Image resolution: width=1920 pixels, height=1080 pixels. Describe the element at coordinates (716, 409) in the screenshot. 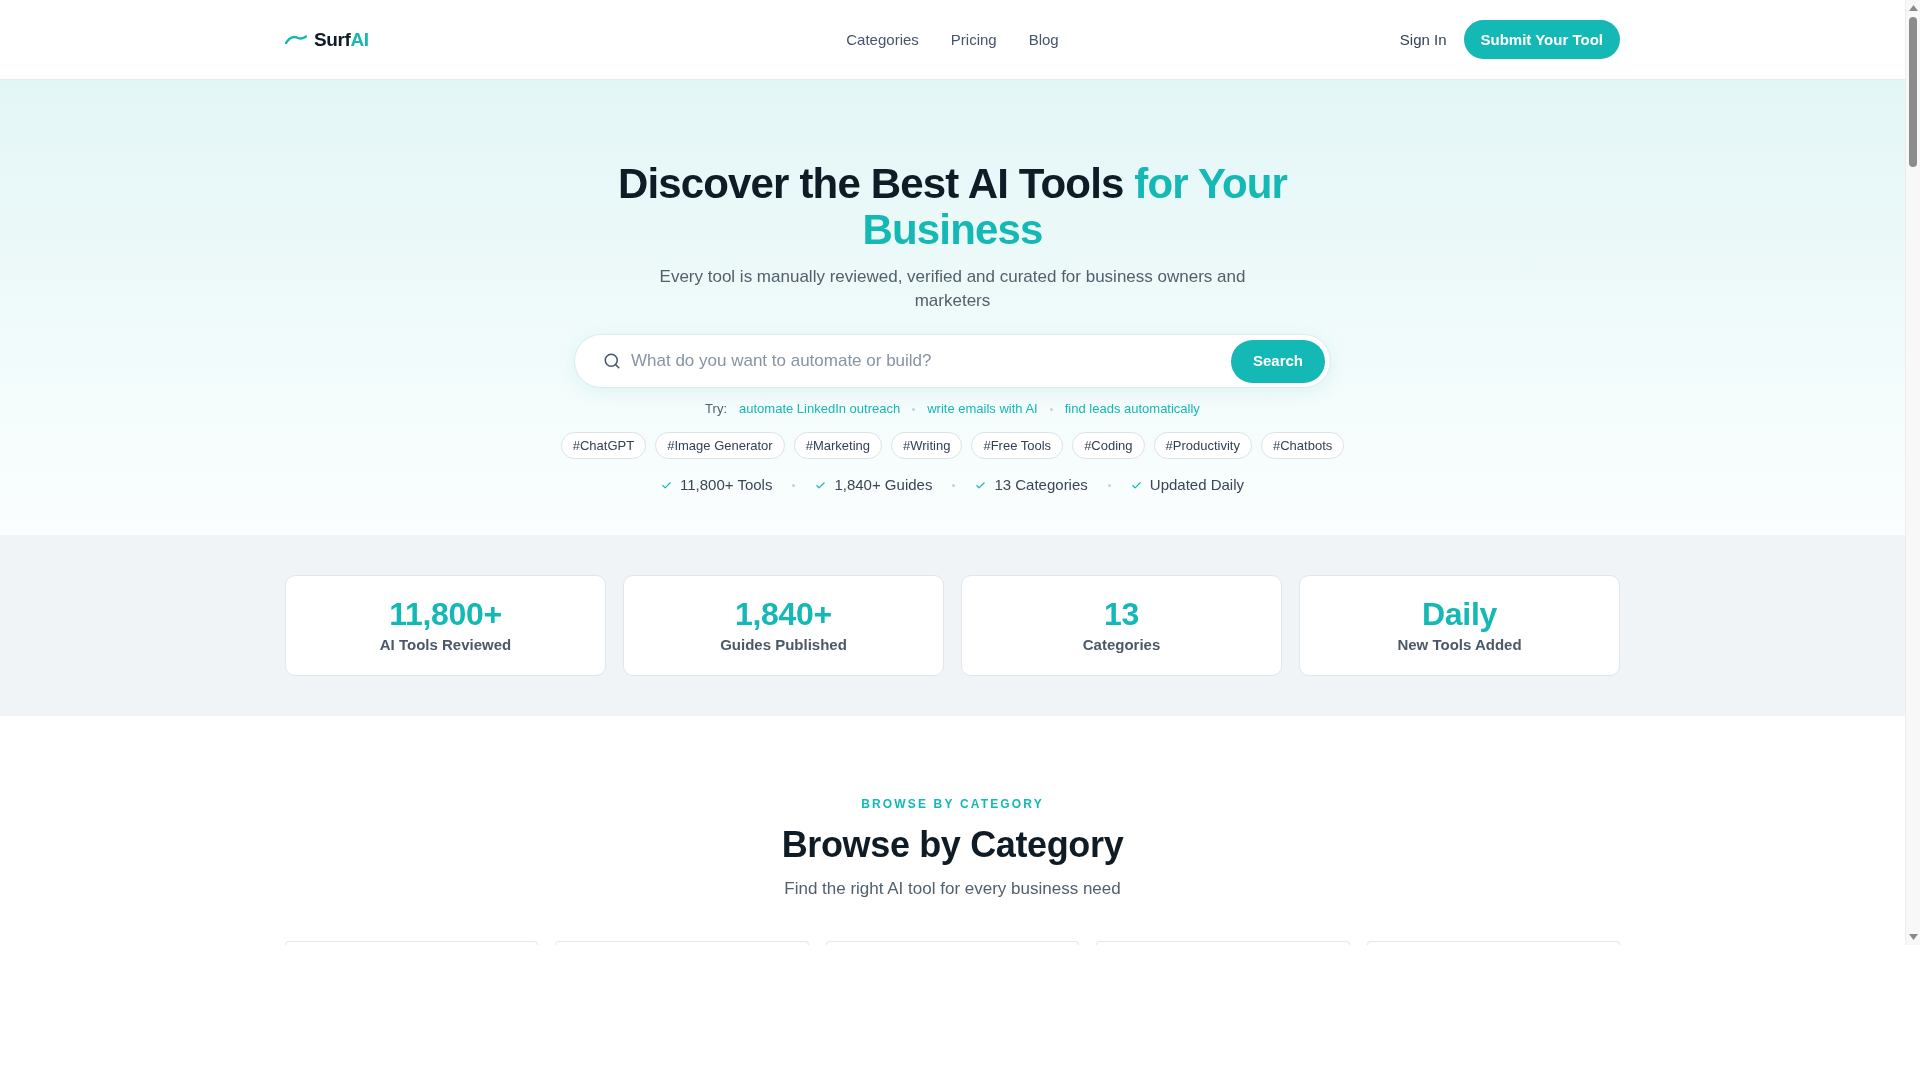

I see `try-label: Try:` at that location.